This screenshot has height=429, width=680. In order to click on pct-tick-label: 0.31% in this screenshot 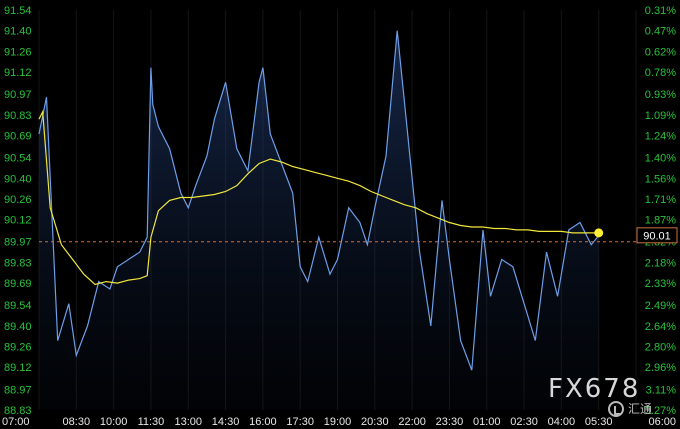, I will do `click(660, 11)`.